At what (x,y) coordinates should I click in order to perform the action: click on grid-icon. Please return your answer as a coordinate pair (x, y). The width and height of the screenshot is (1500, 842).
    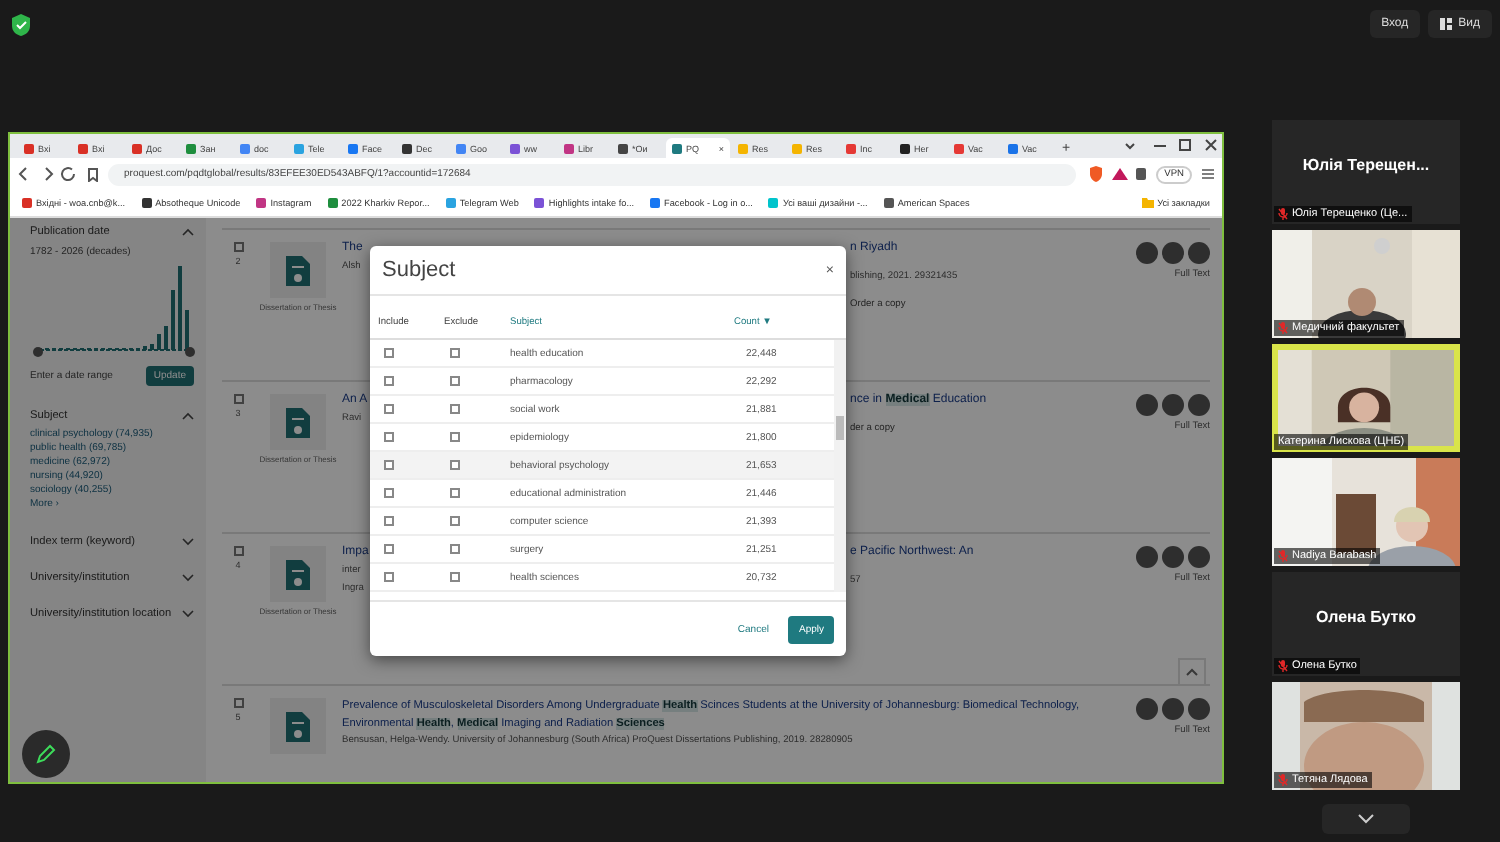
    Looking at the image, I should click on (1446, 24).